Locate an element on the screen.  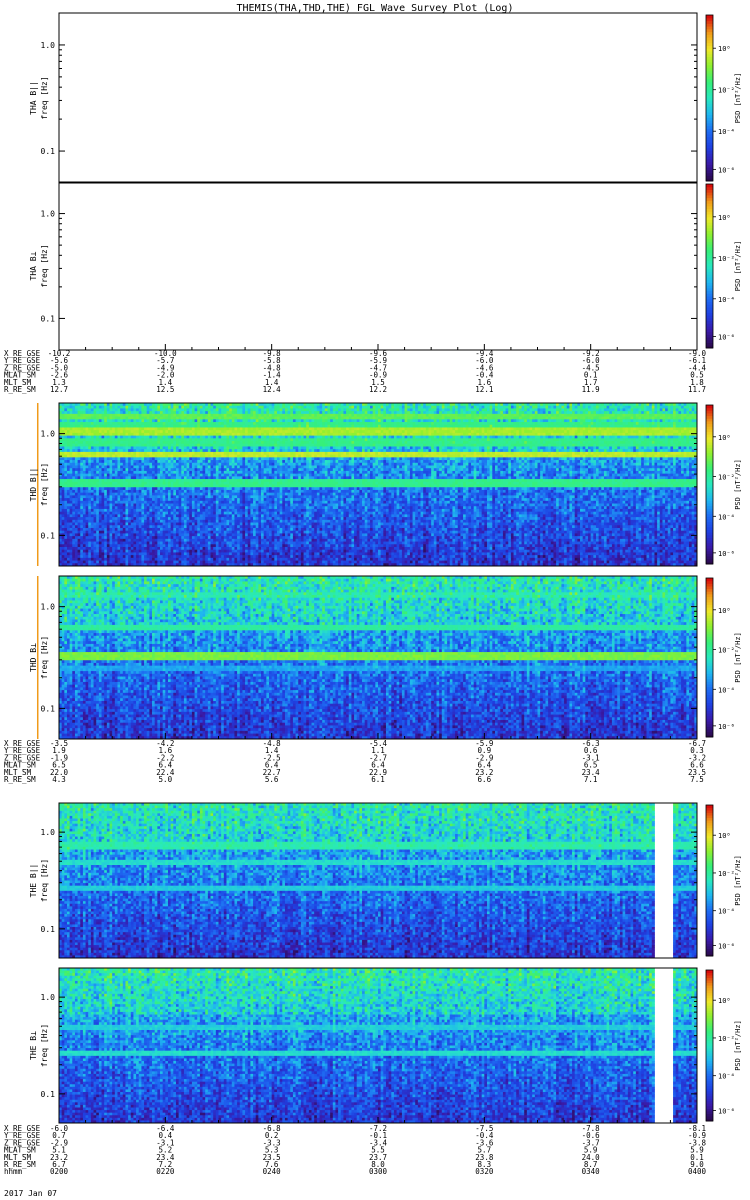
colorbar-segment is located at coordinates (709, 185).